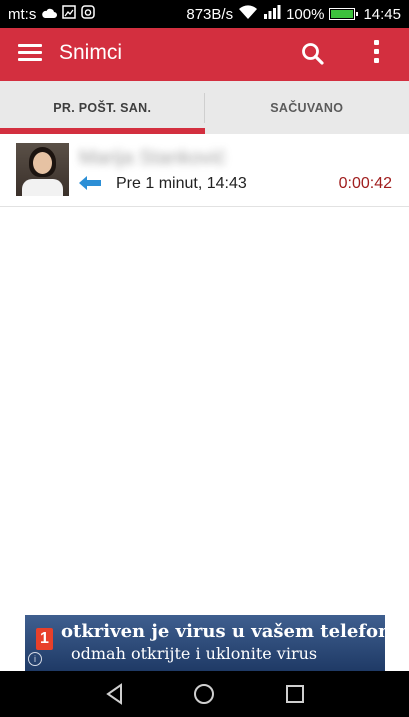  What do you see at coordinates (49, 14) in the screenshot?
I see `cloud-icon` at bounding box center [49, 14].